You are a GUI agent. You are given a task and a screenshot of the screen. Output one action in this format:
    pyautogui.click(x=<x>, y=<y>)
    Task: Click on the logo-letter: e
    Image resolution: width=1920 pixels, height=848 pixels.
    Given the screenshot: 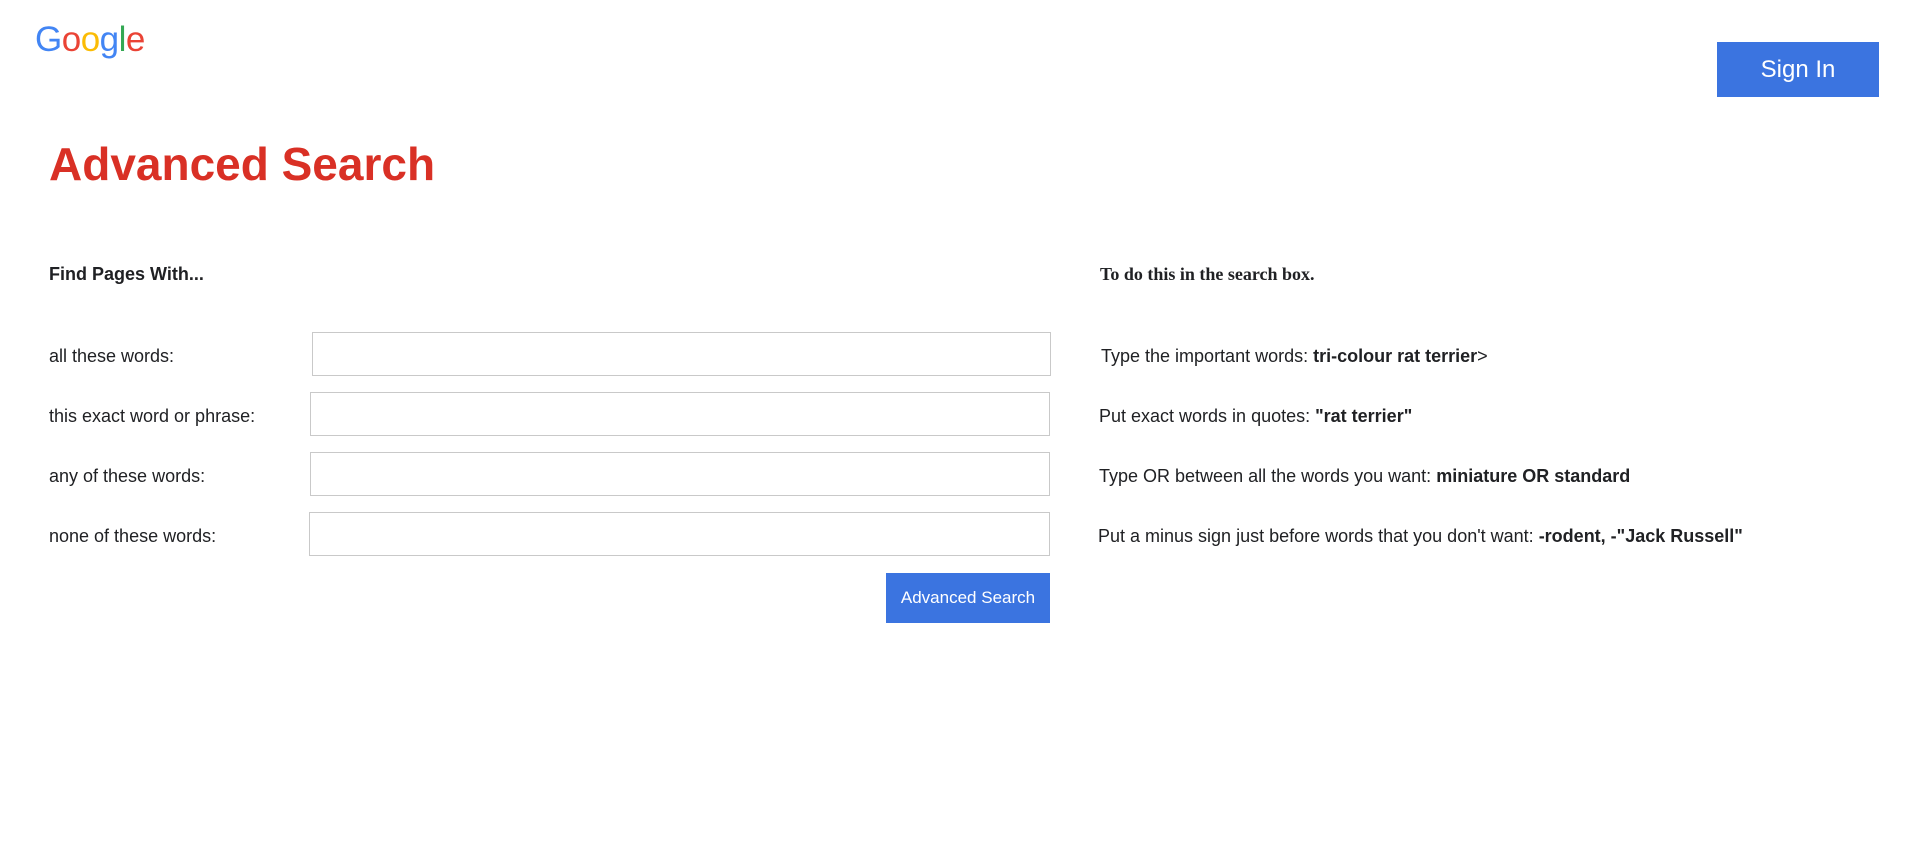 What is the action you would take?
    pyautogui.click(x=135, y=39)
    